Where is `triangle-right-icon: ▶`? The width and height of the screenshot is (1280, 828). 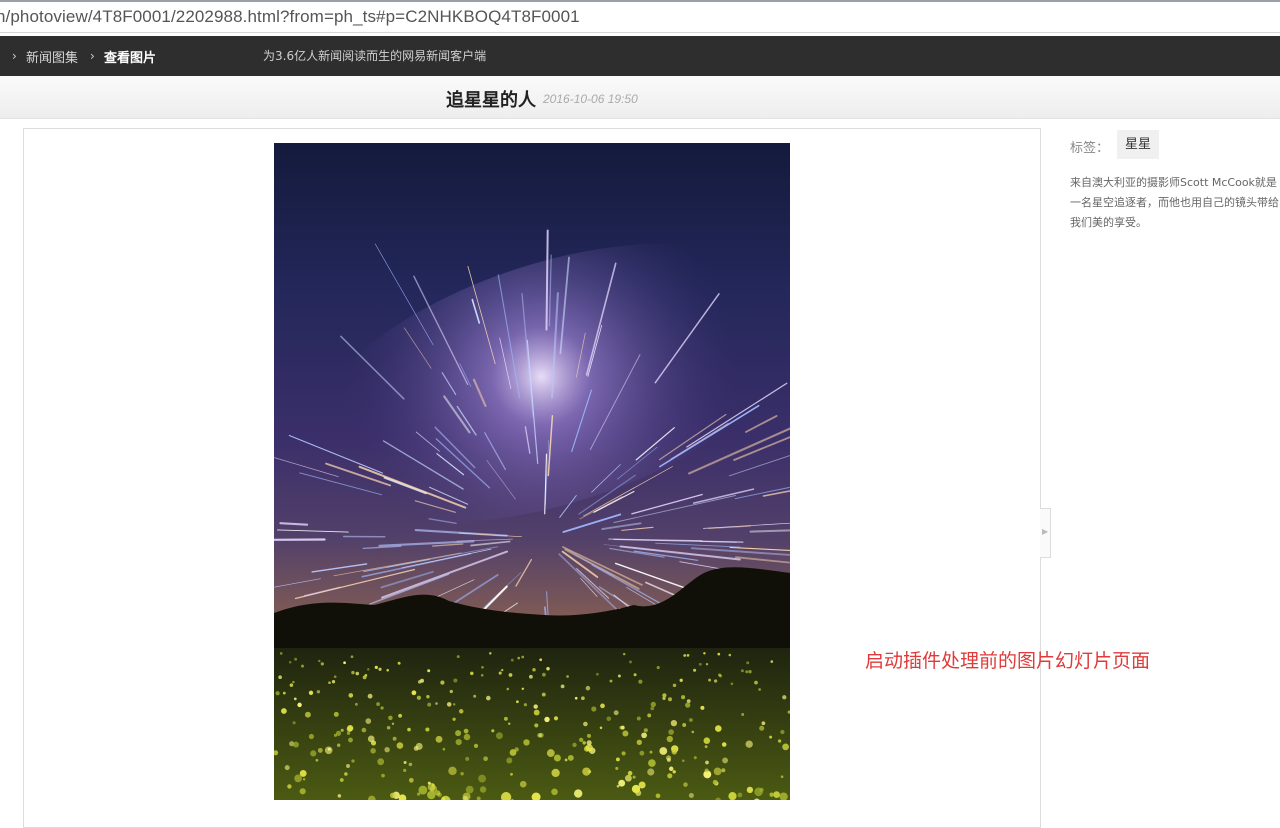
triangle-right-icon: ▶ is located at coordinates (1045, 531).